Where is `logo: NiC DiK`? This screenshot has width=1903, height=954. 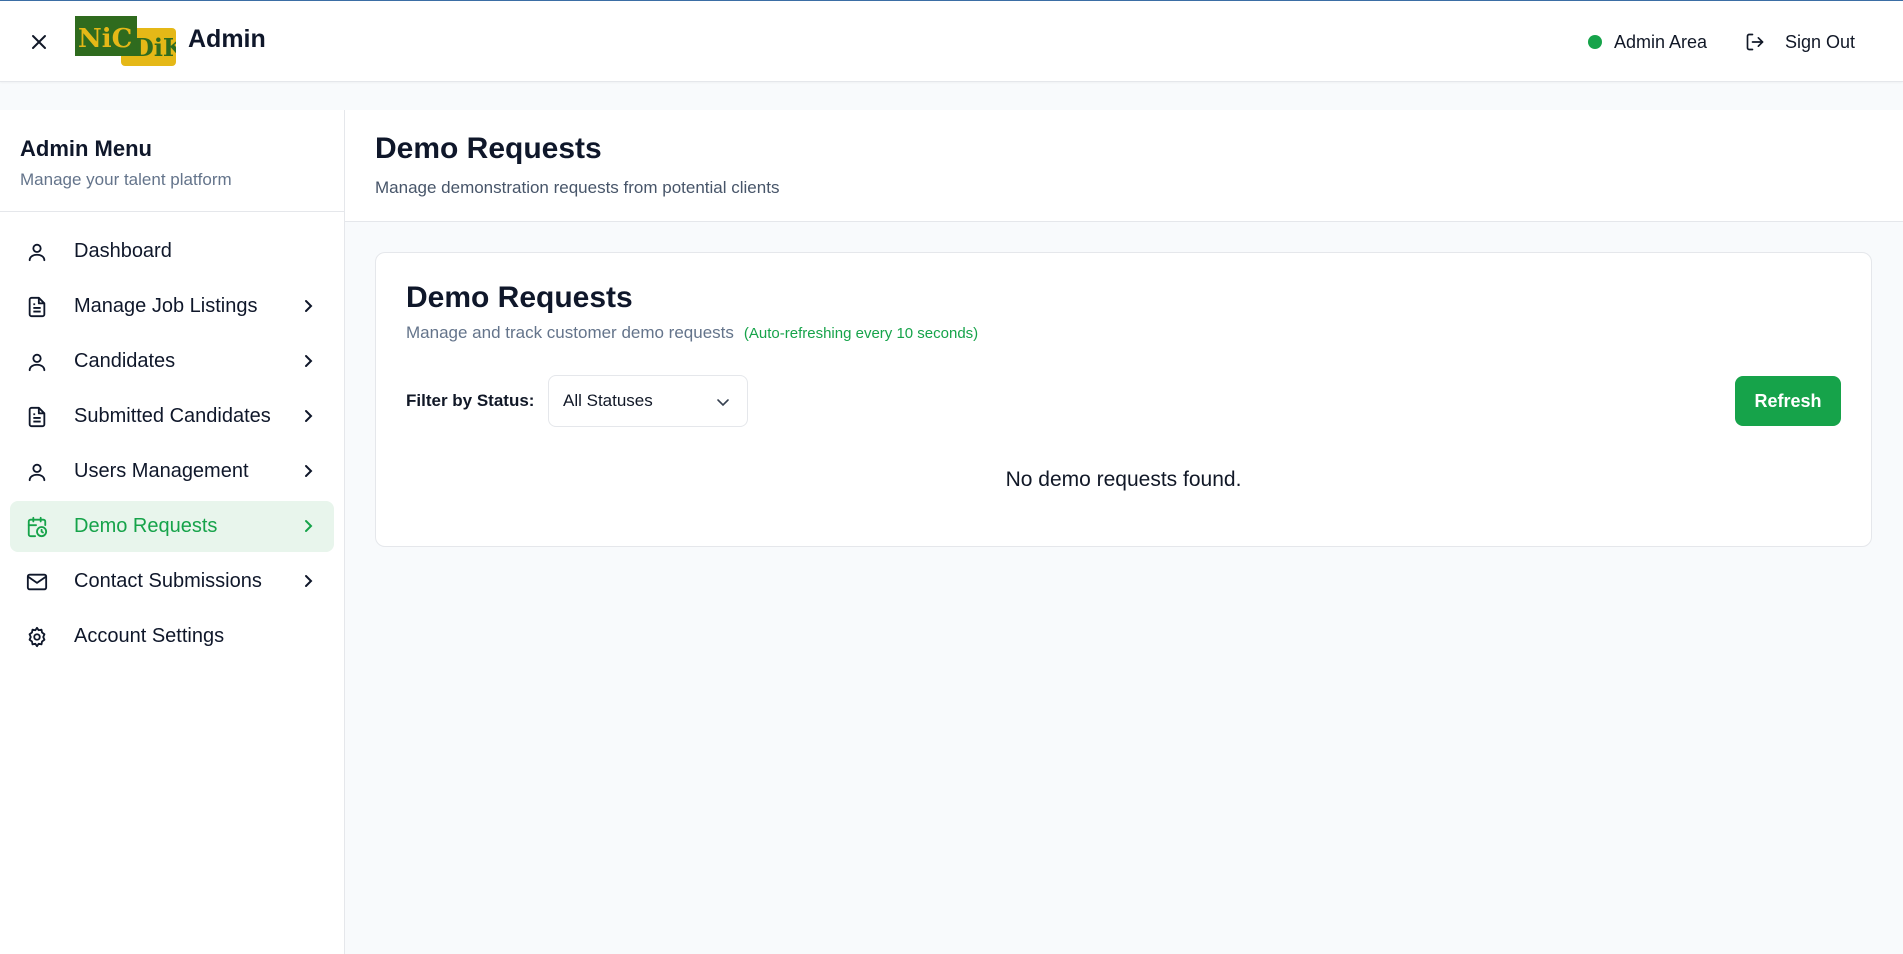
logo: NiC DiK is located at coordinates (130, 41).